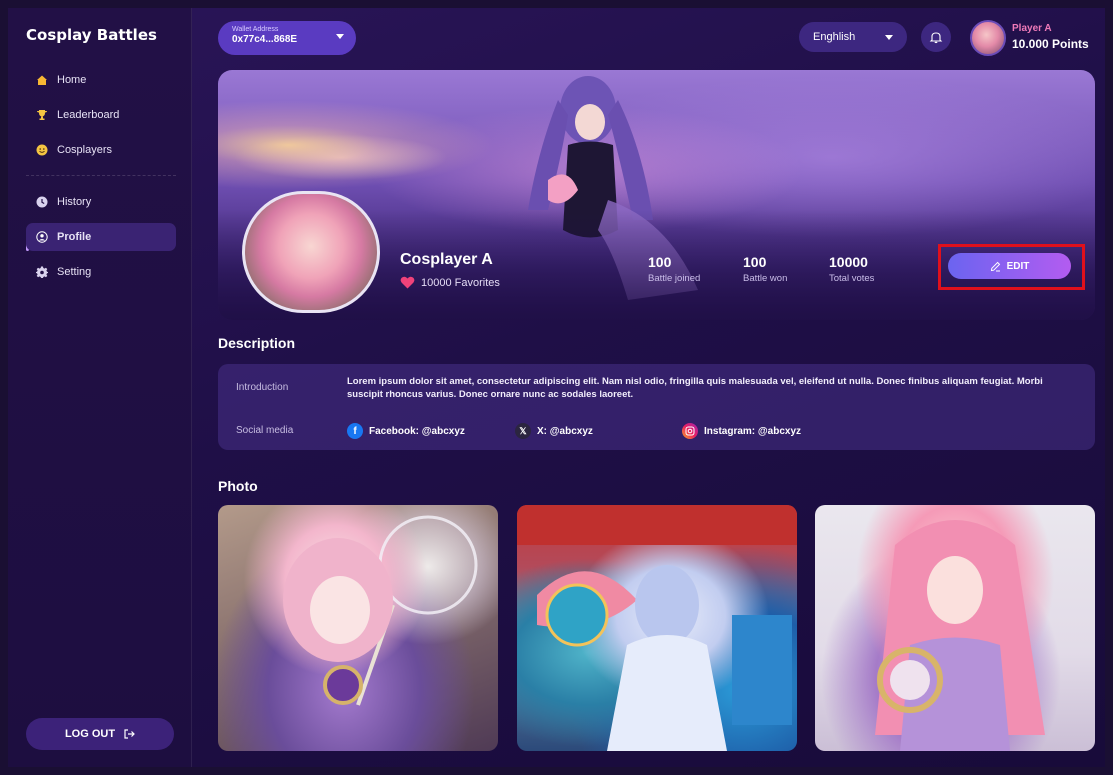 The image size is (1113, 775). What do you see at coordinates (848, 262) in the screenshot?
I see `stat-value: 10000` at bounding box center [848, 262].